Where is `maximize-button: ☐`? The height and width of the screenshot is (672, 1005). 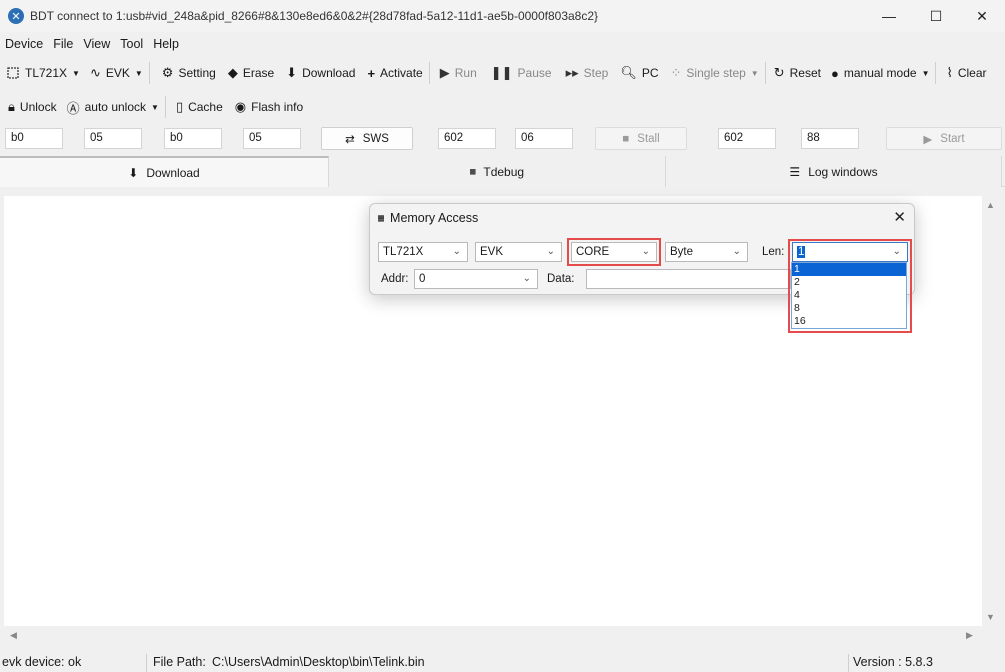 maximize-button: ☐ is located at coordinates (936, 16).